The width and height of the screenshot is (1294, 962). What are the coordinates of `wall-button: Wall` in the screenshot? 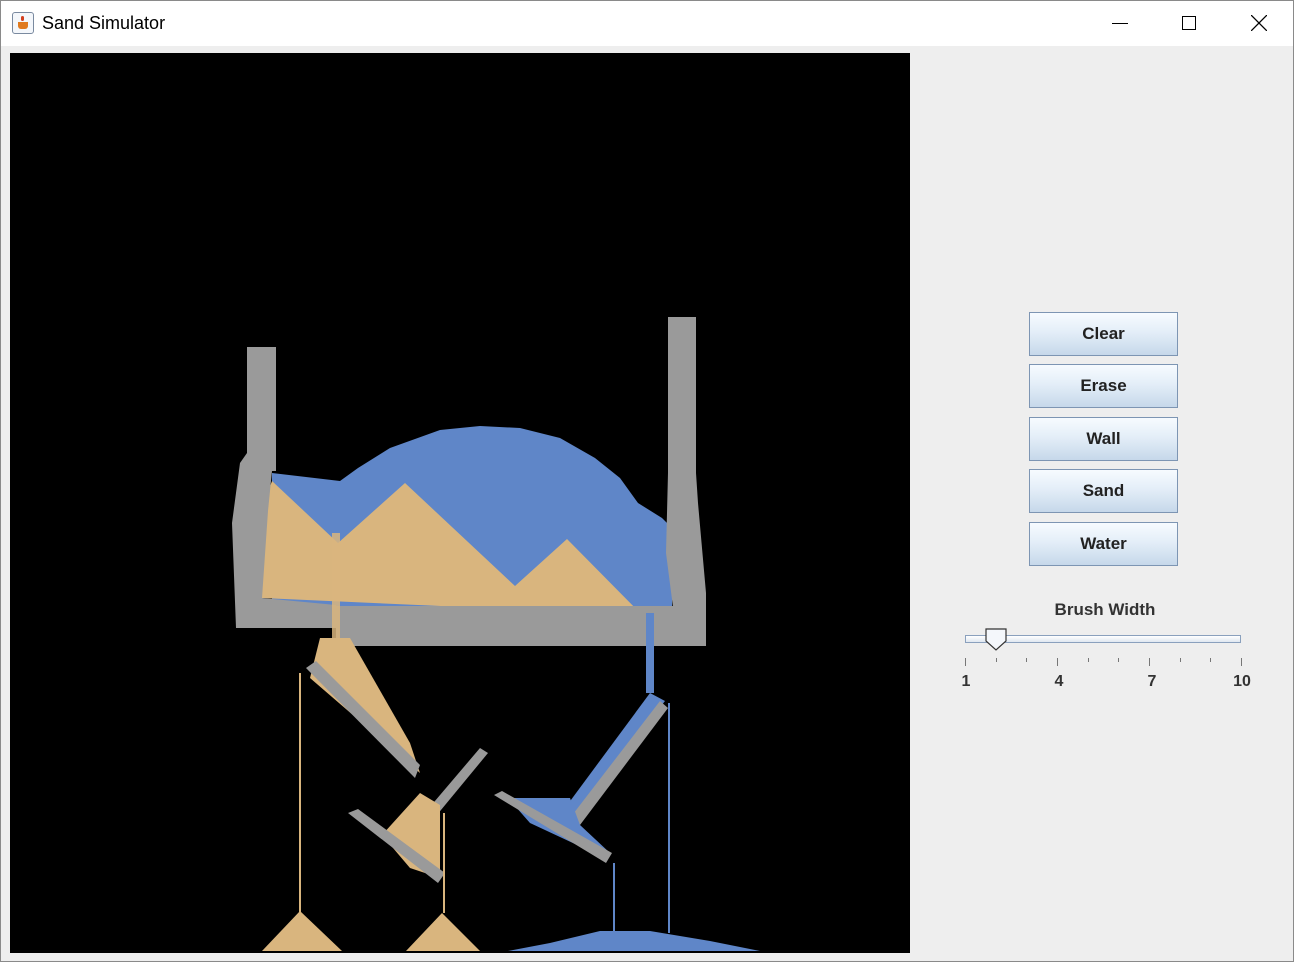 It's located at (1103, 439).